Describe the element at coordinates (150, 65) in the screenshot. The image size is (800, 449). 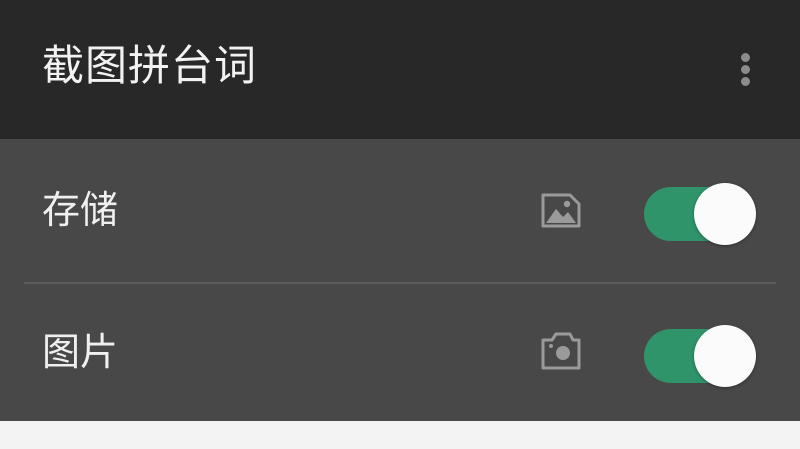
I see `app-title: 截图拼台词` at that location.